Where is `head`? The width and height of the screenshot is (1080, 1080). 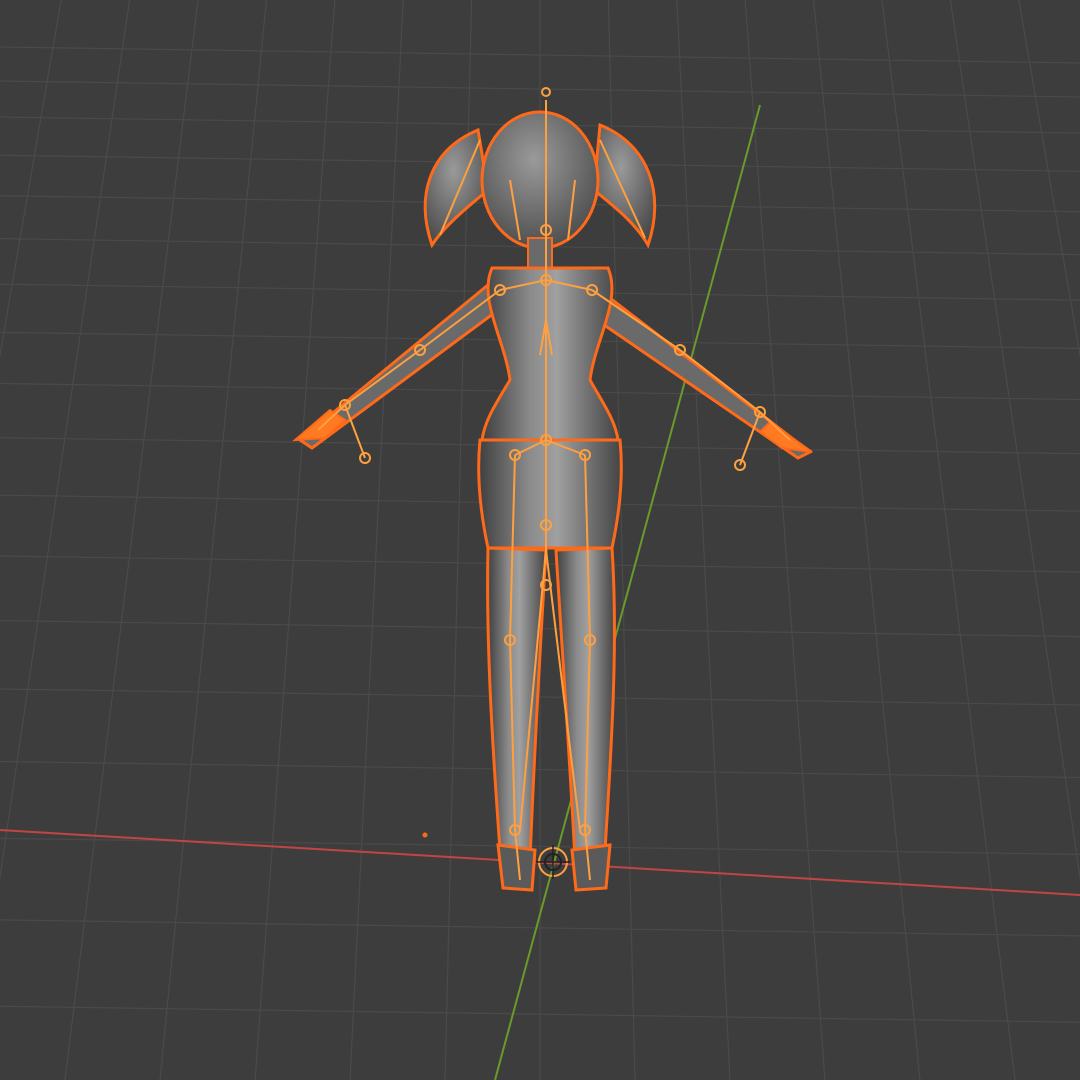 head is located at coordinates (540, 180).